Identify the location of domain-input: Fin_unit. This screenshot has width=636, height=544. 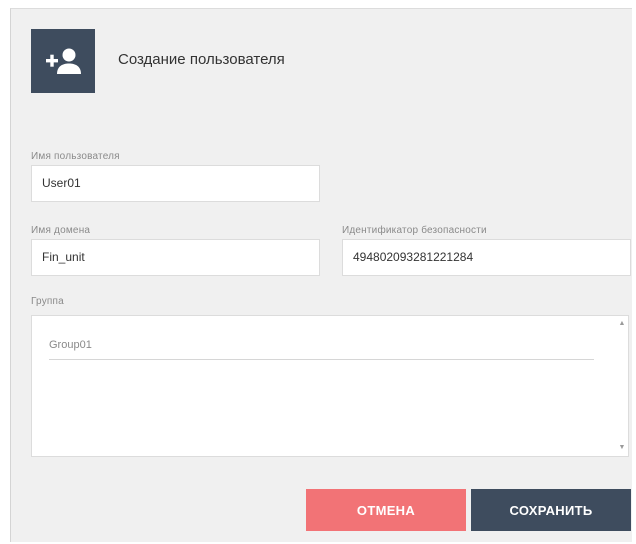
(175, 257).